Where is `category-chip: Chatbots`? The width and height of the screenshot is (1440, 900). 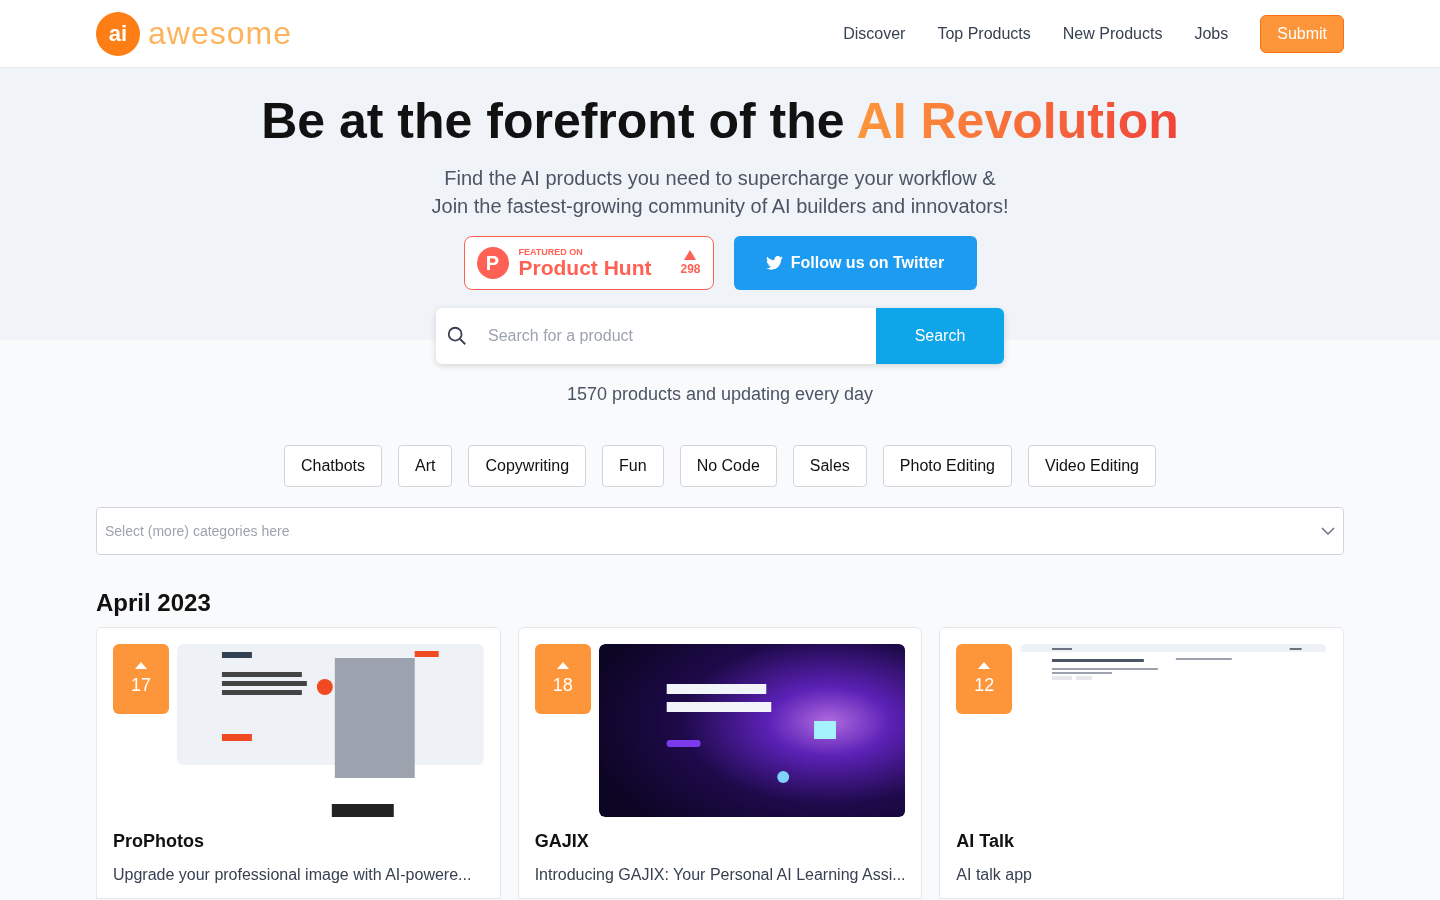 category-chip: Chatbots is located at coordinates (332, 466).